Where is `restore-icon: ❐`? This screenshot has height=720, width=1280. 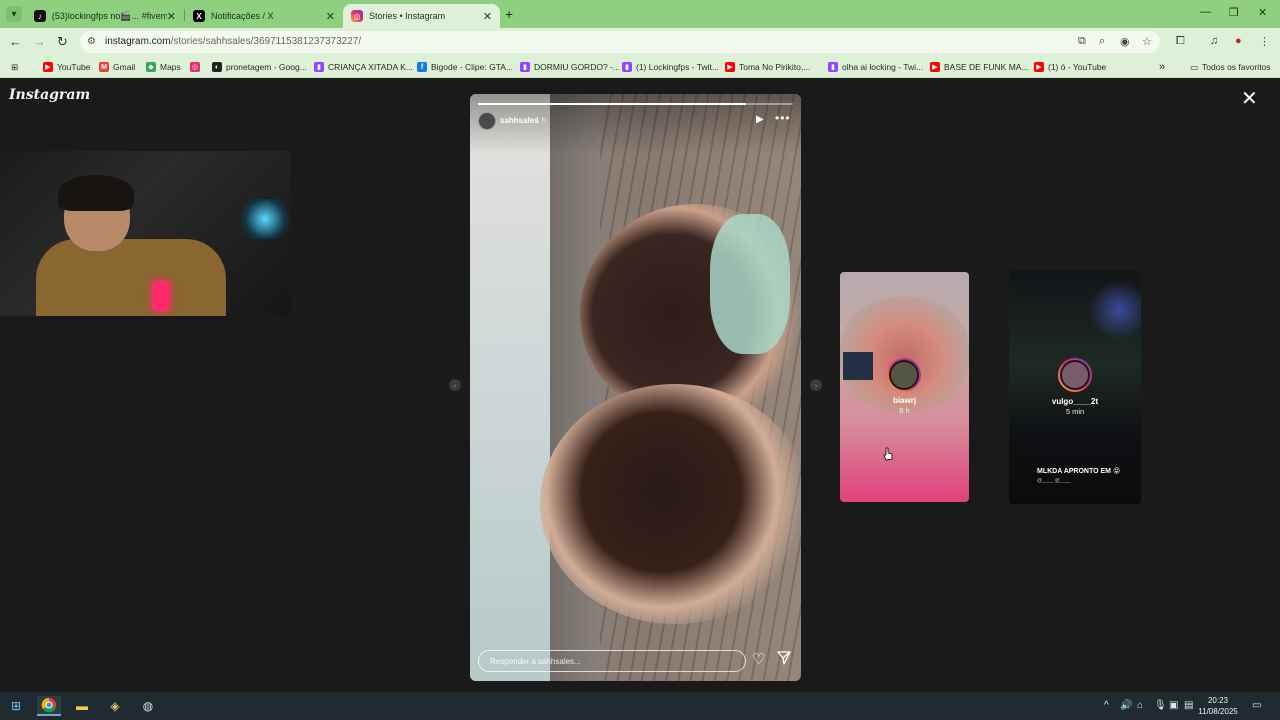 restore-icon: ❐ is located at coordinates (1234, 12).